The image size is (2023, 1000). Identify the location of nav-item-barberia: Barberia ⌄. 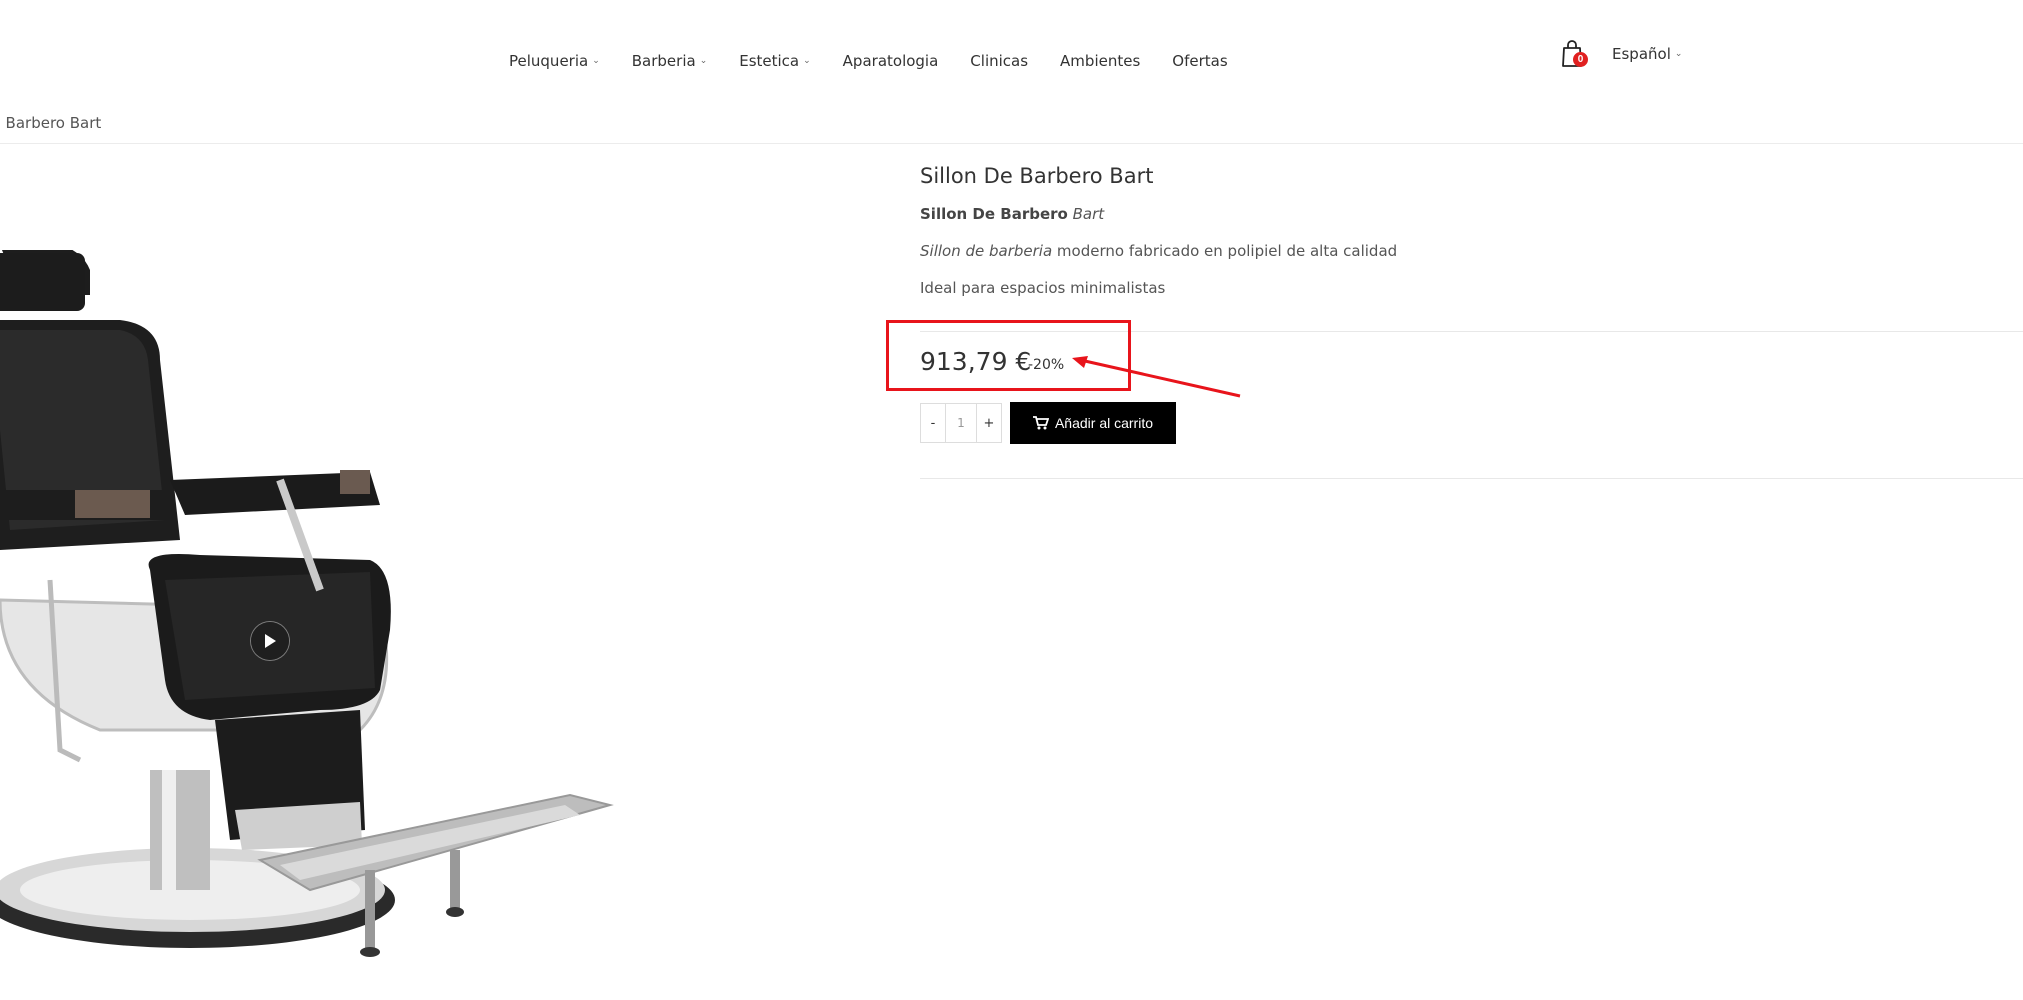
(669, 61).